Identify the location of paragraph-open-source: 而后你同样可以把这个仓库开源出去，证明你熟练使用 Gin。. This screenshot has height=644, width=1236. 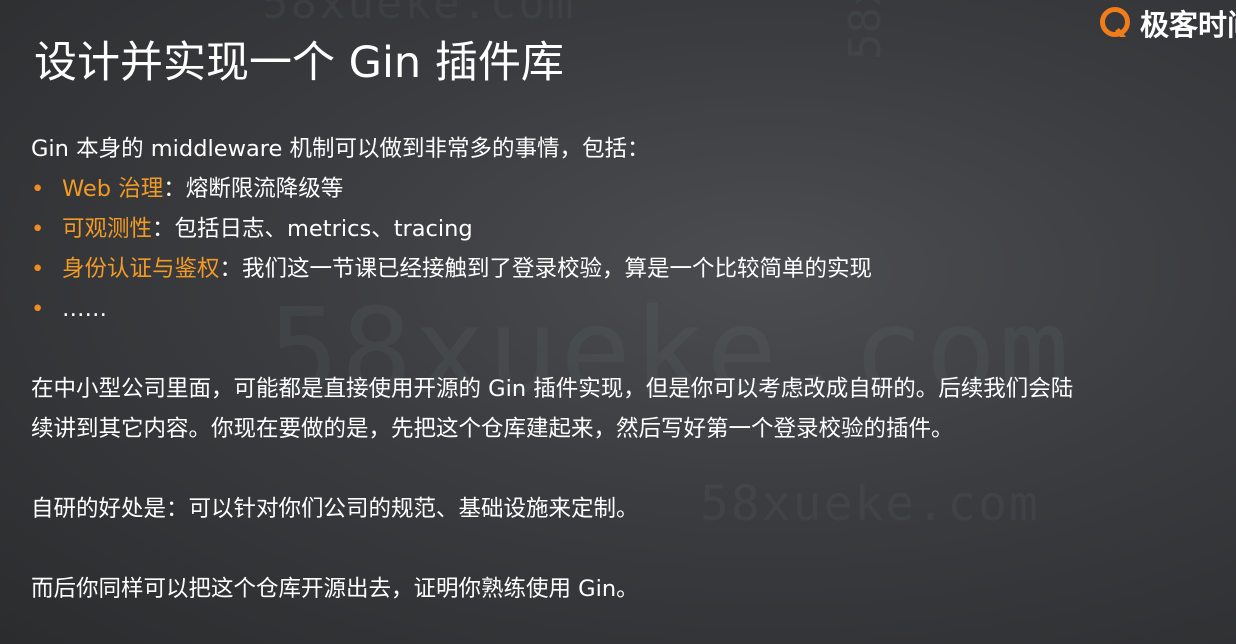
(335, 589).